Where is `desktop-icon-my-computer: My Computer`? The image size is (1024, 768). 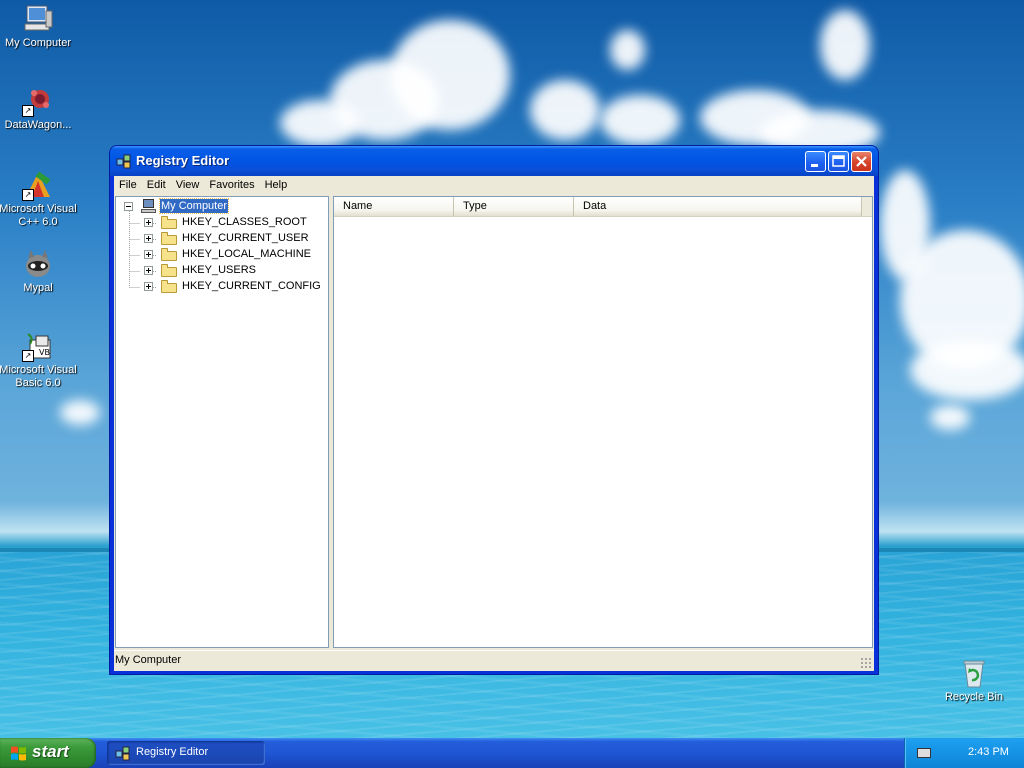 desktop-icon-my-computer: My Computer is located at coordinates (39, 26).